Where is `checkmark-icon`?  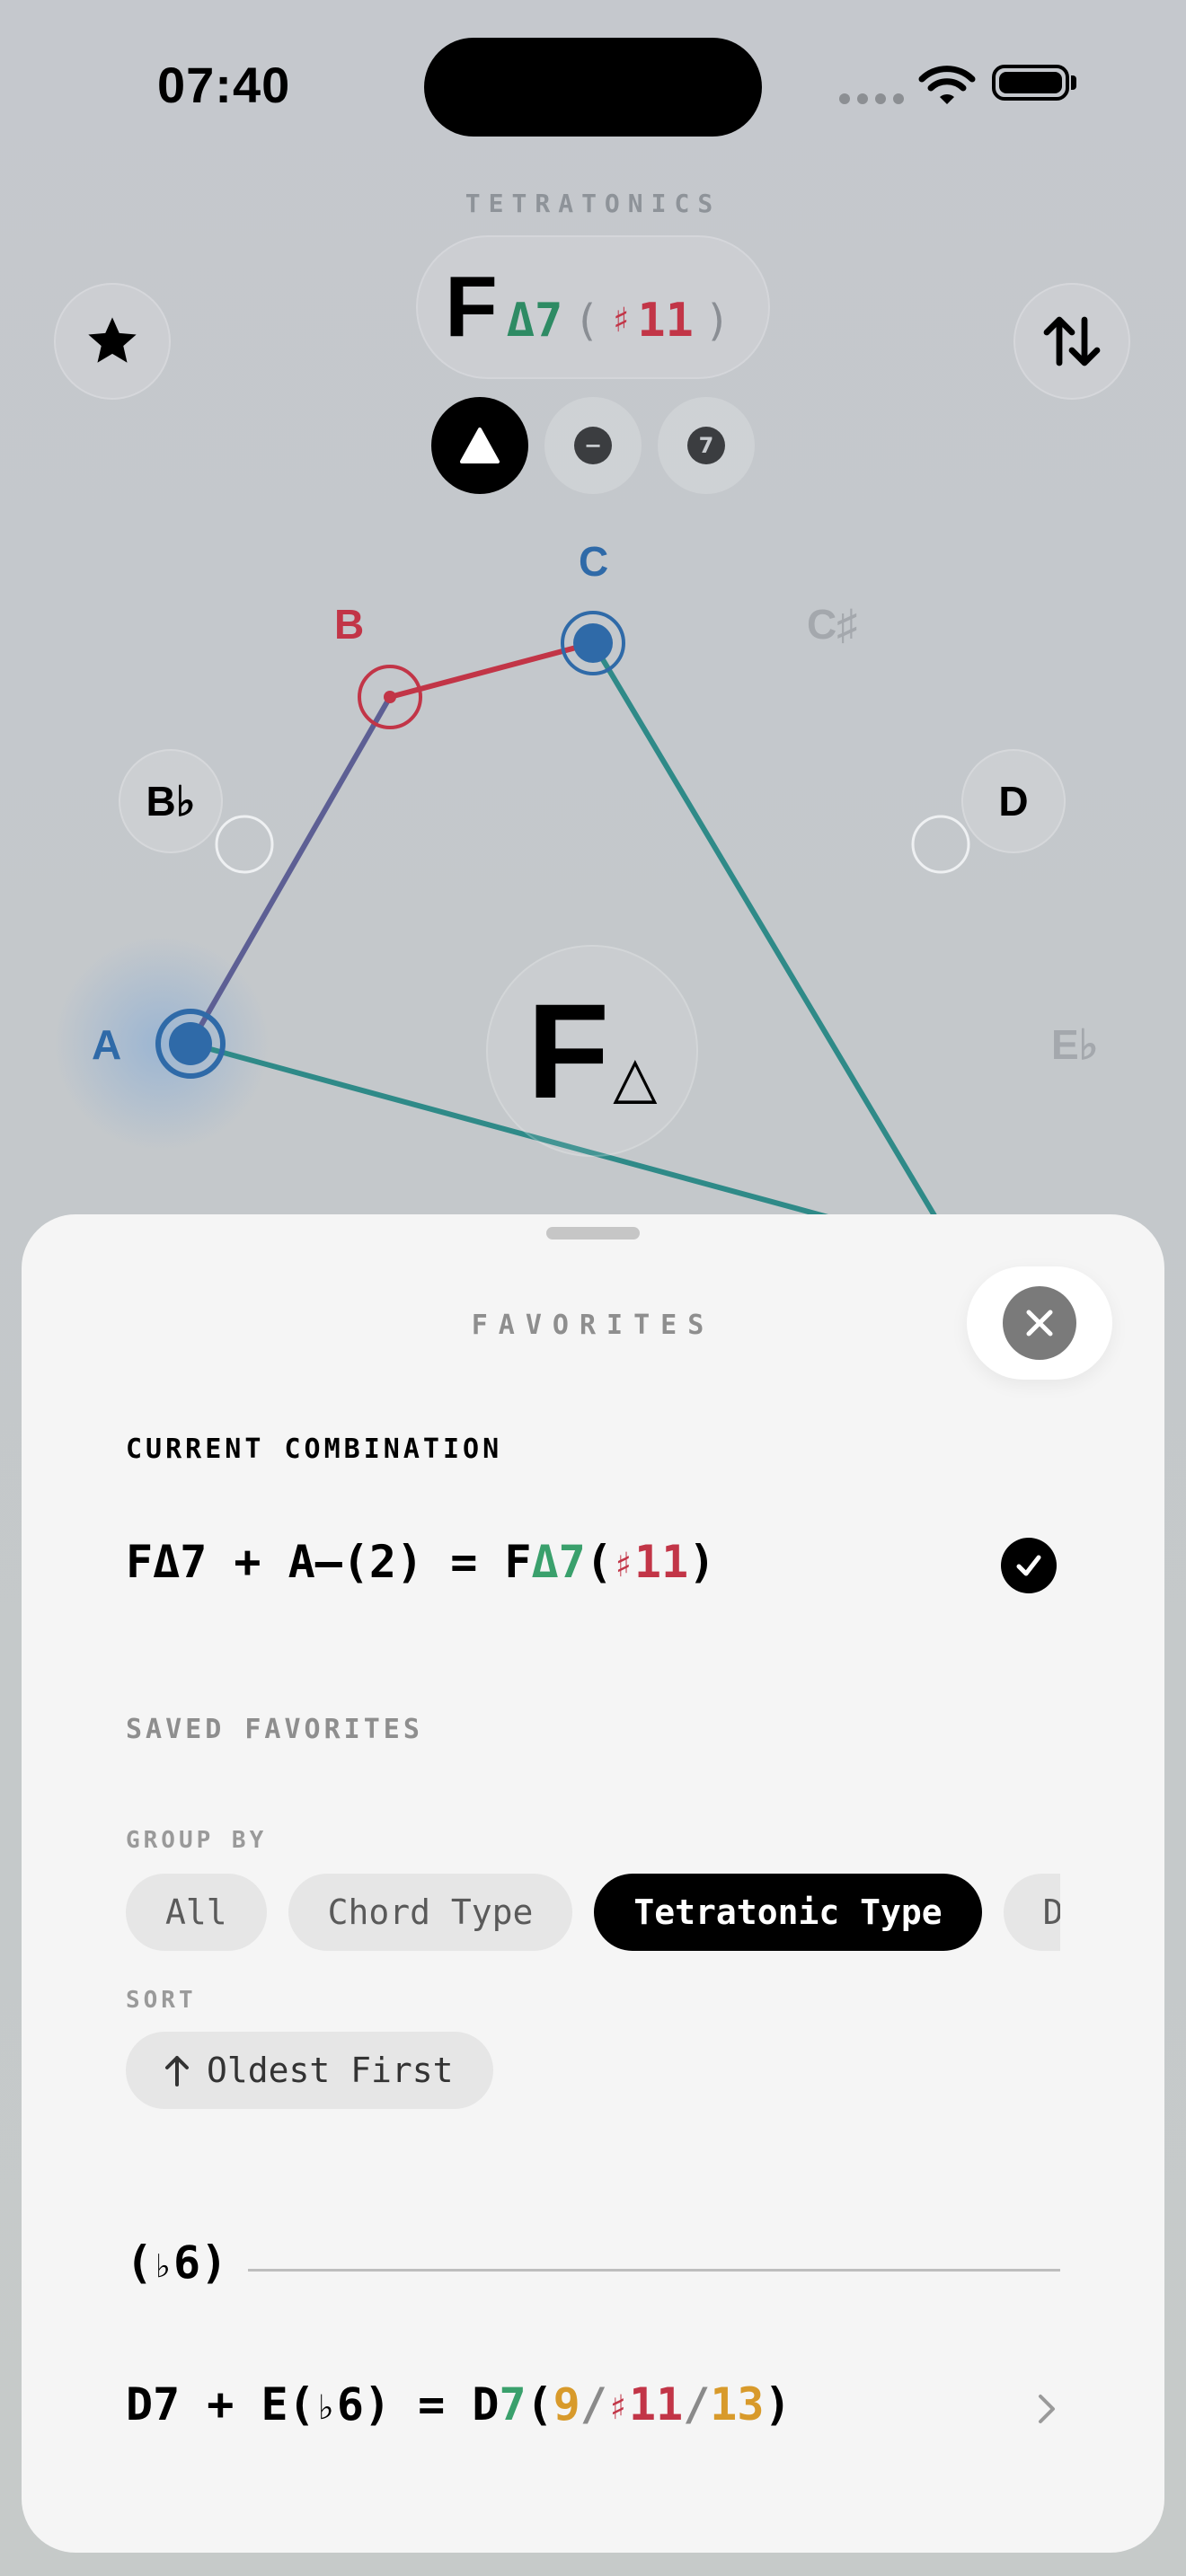 checkmark-icon is located at coordinates (1028, 1565).